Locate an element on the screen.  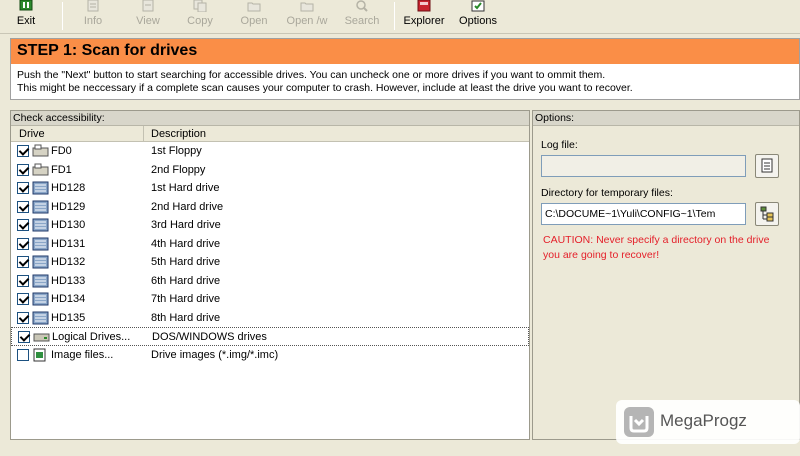
browse-temp-directory-button is located at coordinates (767, 214).